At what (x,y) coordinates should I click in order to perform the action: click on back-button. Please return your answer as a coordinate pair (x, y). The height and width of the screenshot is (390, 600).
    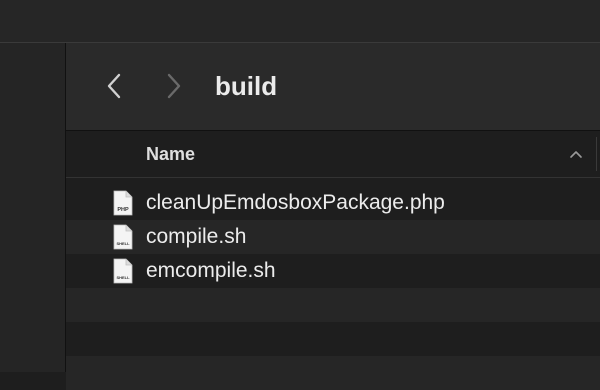
    Looking at the image, I should click on (114, 86).